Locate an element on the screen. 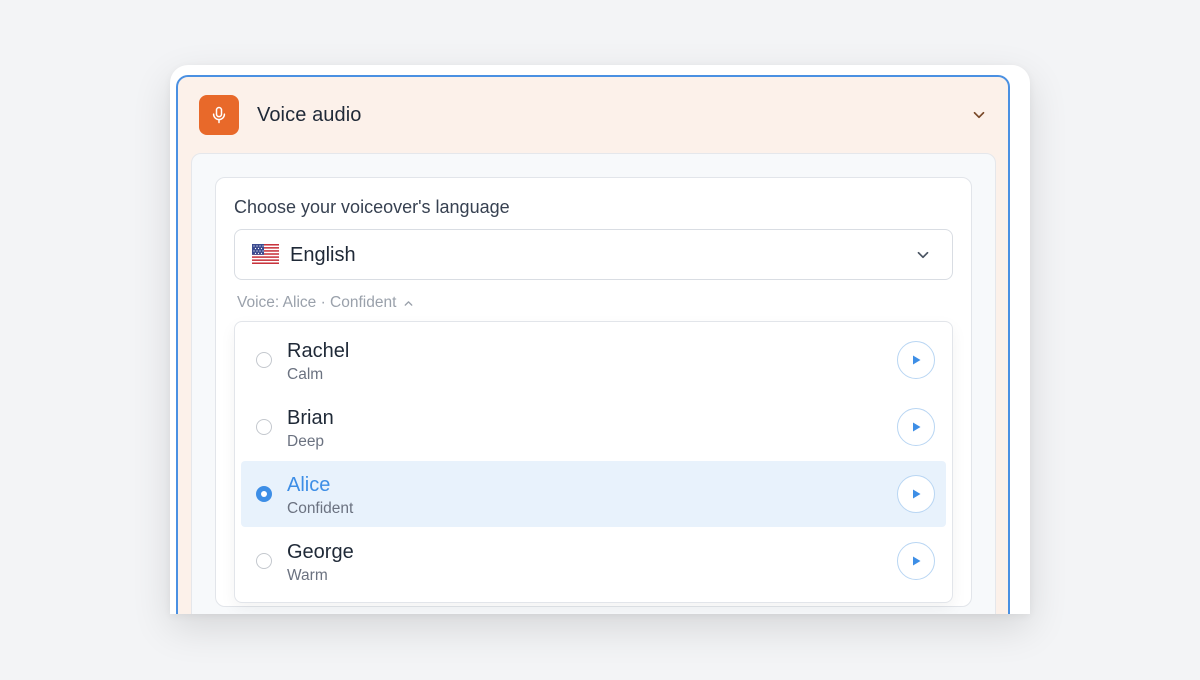 The height and width of the screenshot is (680, 1200). panel-title: Voice audio is located at coordinates (309, 115).